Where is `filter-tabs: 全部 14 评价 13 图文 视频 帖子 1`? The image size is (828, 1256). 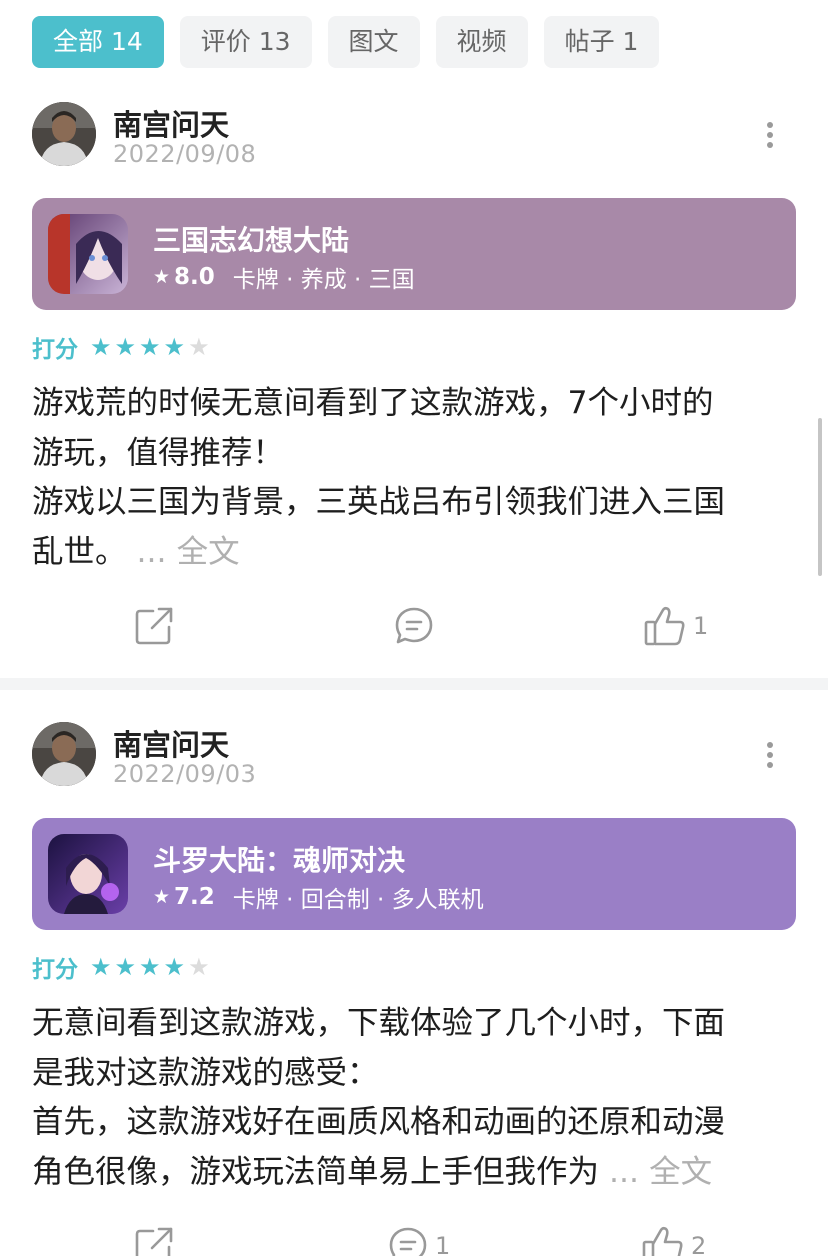
filter-tabs: 全部 14 评价 13 图文 视频 帖子 1 is located at coordinates (346, 42).